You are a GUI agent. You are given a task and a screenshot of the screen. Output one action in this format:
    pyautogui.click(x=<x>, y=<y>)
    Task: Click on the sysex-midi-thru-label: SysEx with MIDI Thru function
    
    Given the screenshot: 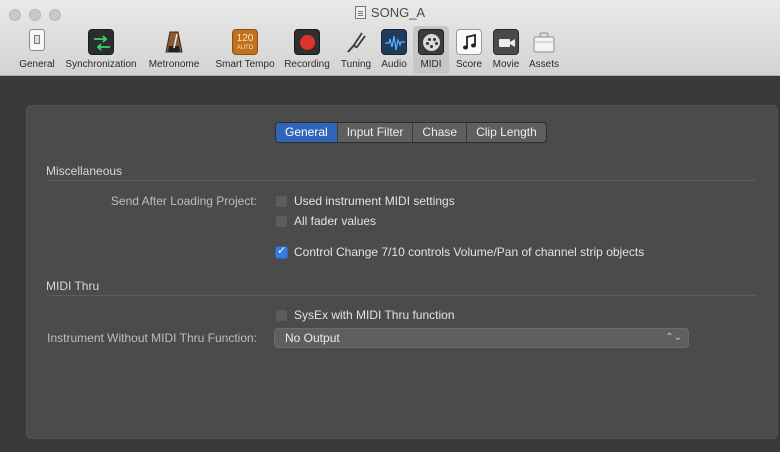 What is the action you would take?
    pyautogui.click(x=374, y=315)
    